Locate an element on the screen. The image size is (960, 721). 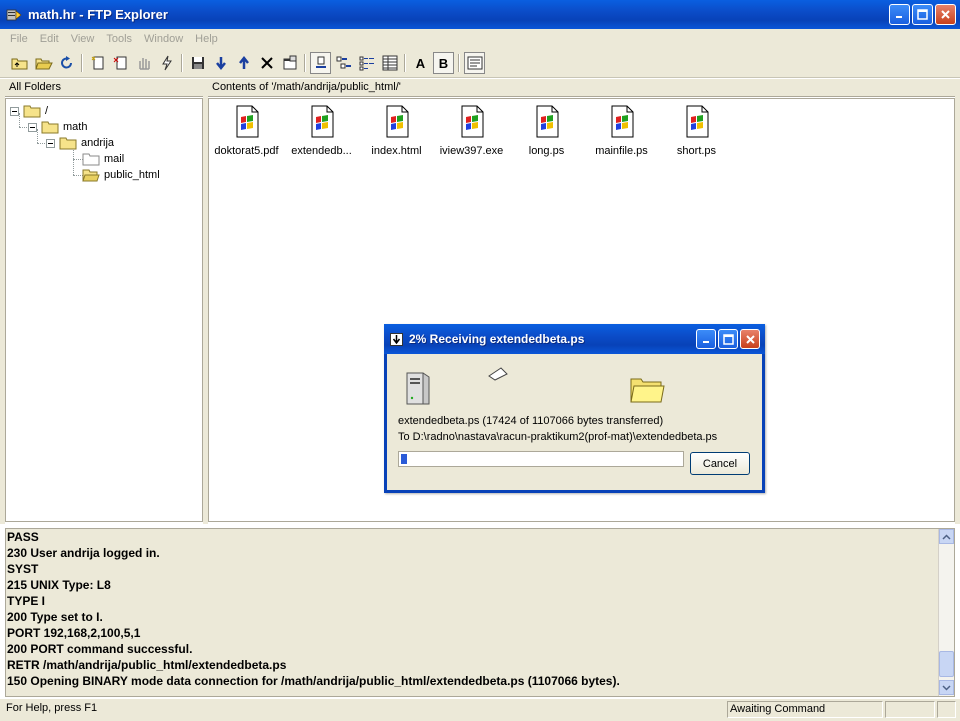
floppy-disk-icon is located at coordinates (197, 63).